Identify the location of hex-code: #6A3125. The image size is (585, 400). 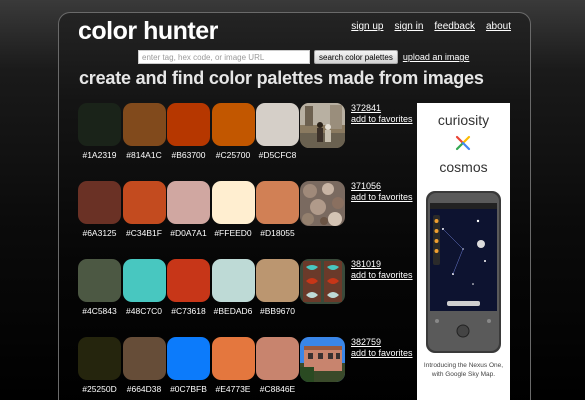
(99, 233).